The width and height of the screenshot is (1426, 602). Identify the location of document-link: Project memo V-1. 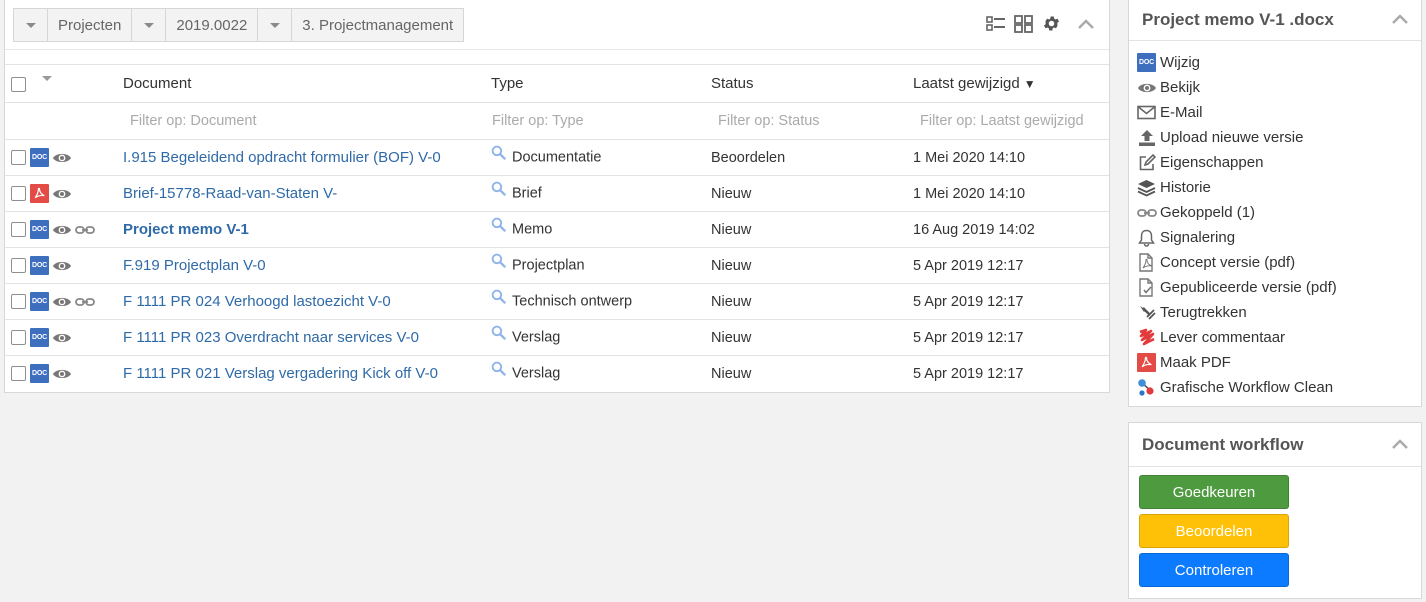
(186, 229).